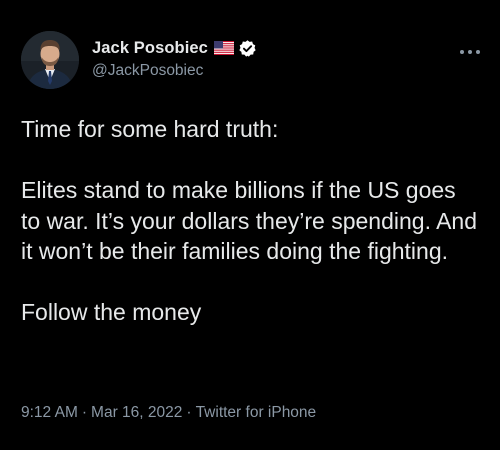  I want to click on tweet-header: Jack Posobiec @JackPosobiec, so click(251, 61).